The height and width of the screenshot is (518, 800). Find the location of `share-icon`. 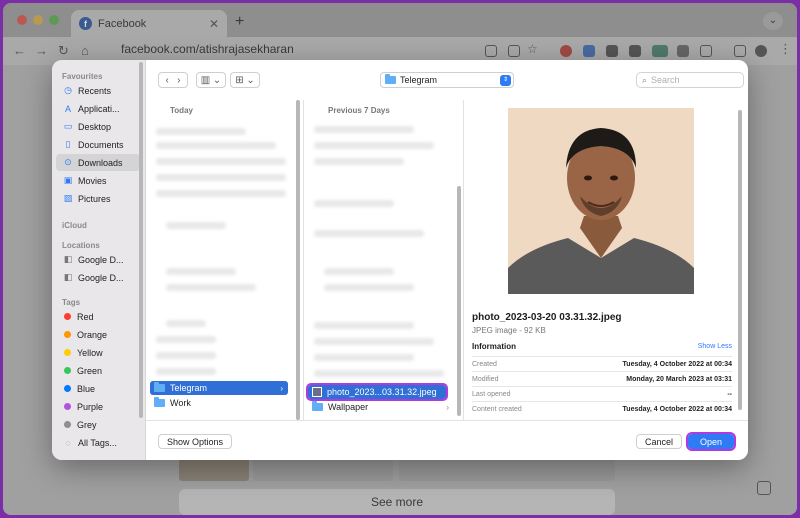

share-icon is located at coordinates (514, 51).